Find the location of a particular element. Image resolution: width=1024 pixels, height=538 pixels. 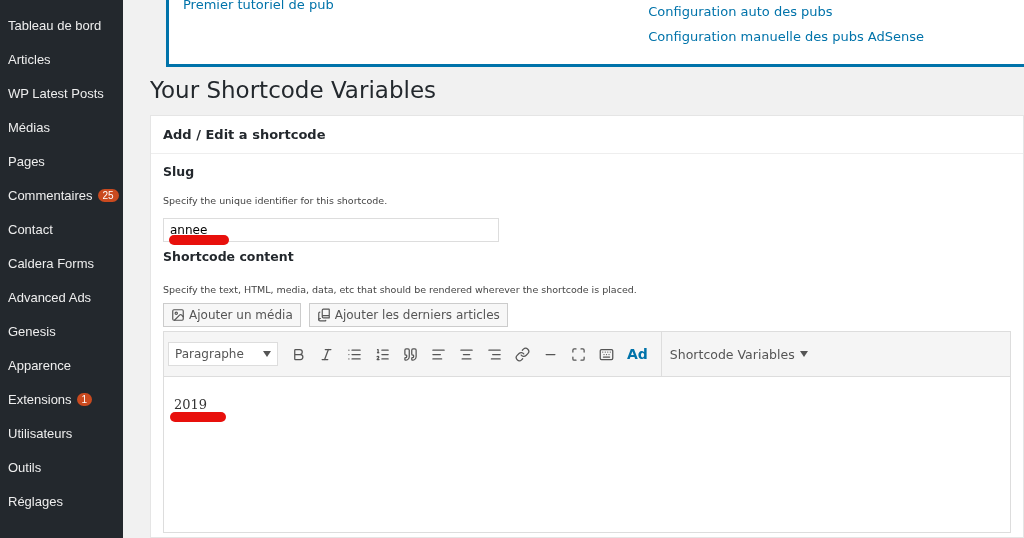

books-icon is located at coordinates (323, 315).